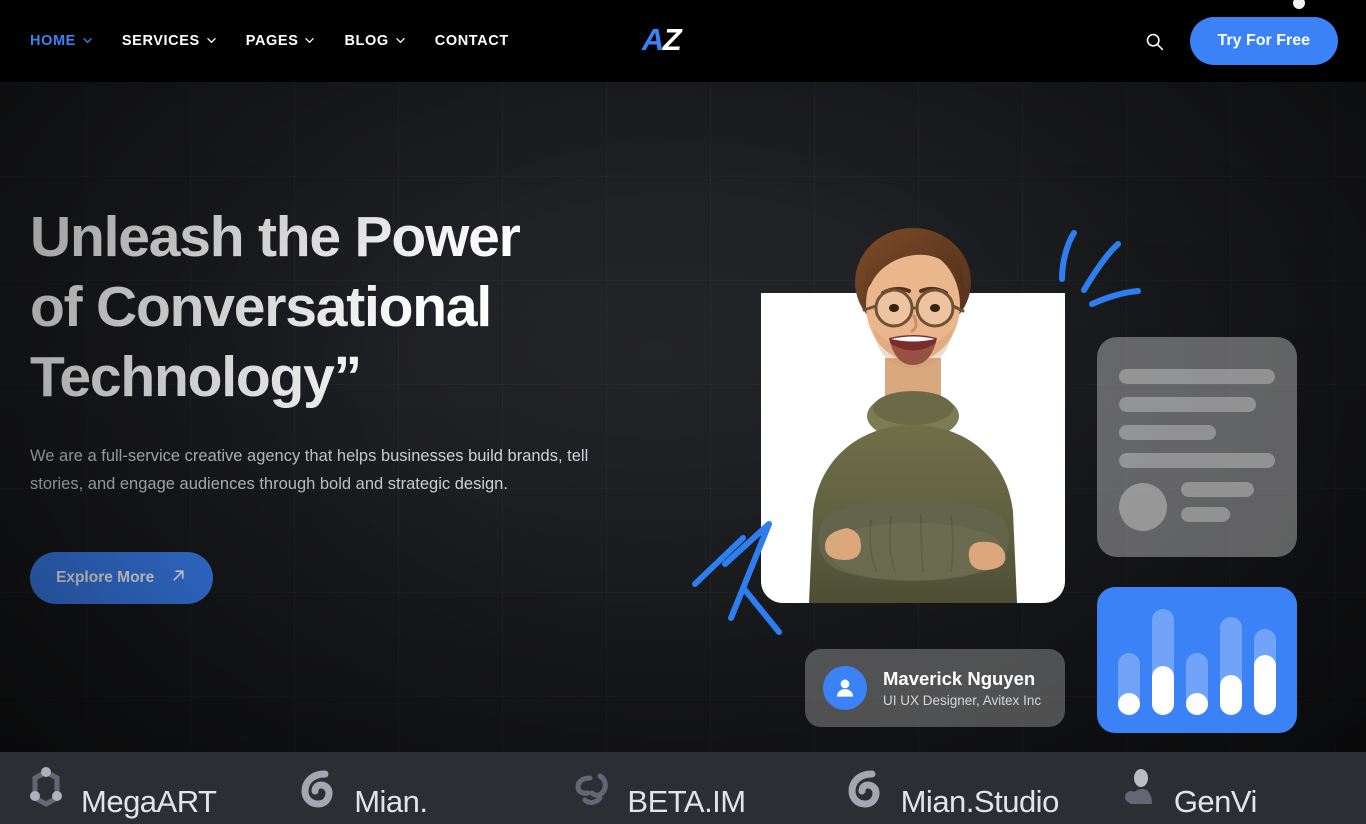 This screenshot has height=824, width=1366. Describe the element at coordinates (1215, 801) in the screenshot. I see `brand-name: GenVi` at that location.